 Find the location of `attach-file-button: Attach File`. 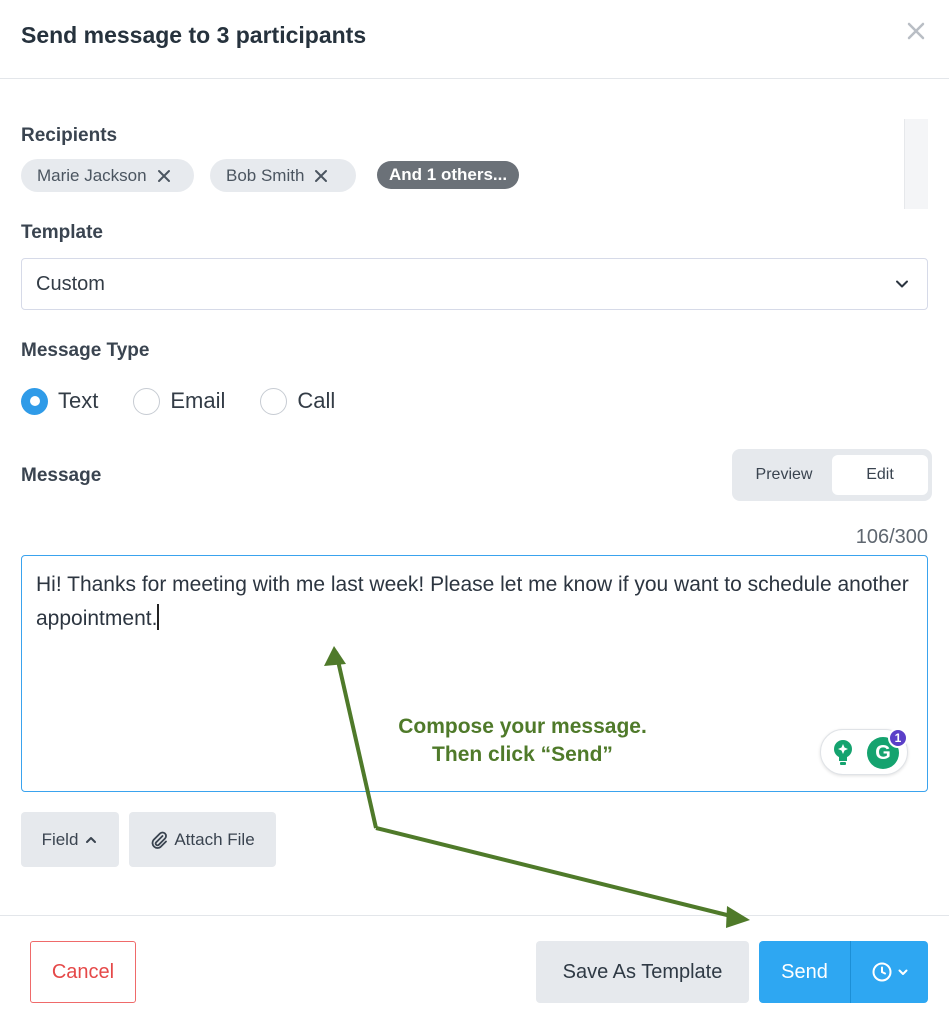

attach-file-button: Attach File is located at coordinates (202, 839).